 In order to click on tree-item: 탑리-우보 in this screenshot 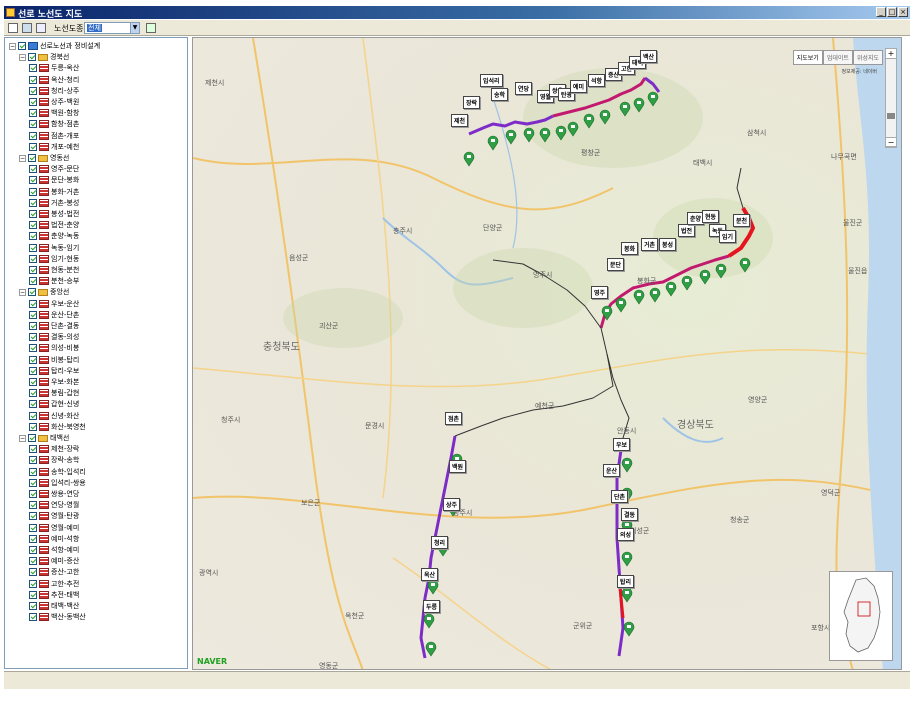, I will do `click(54, 371)`.